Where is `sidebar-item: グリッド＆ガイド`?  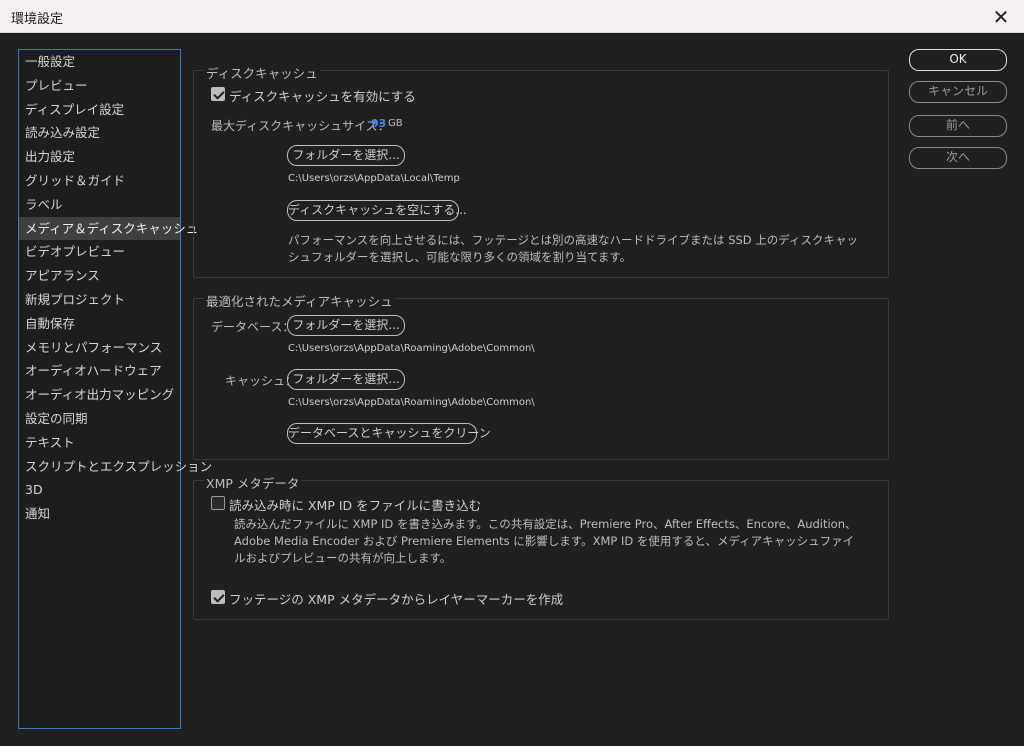 sidebar-item: グリッド＆ガイド is located at coordinates (99, 181).